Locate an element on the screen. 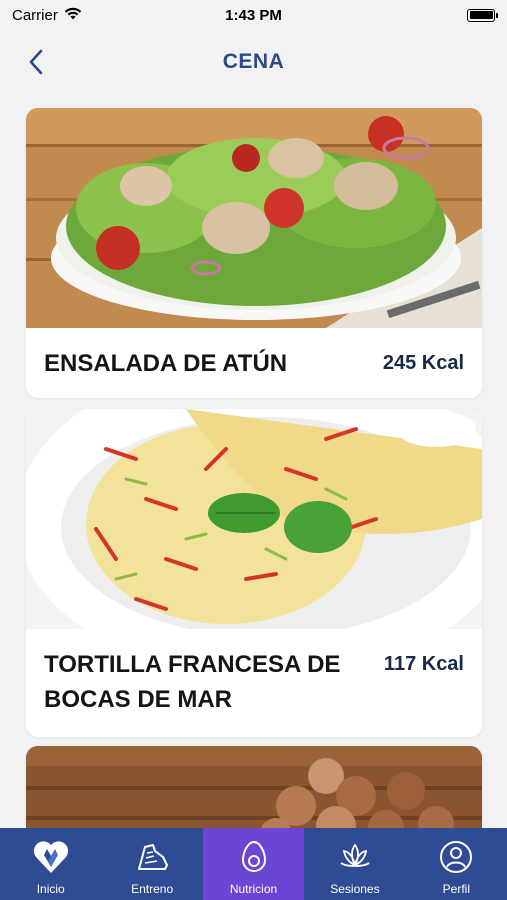 Image resolution: width=507 pixels, height=900 pixels. tab-perfil: Perfil is located at coordinates (456, 864).